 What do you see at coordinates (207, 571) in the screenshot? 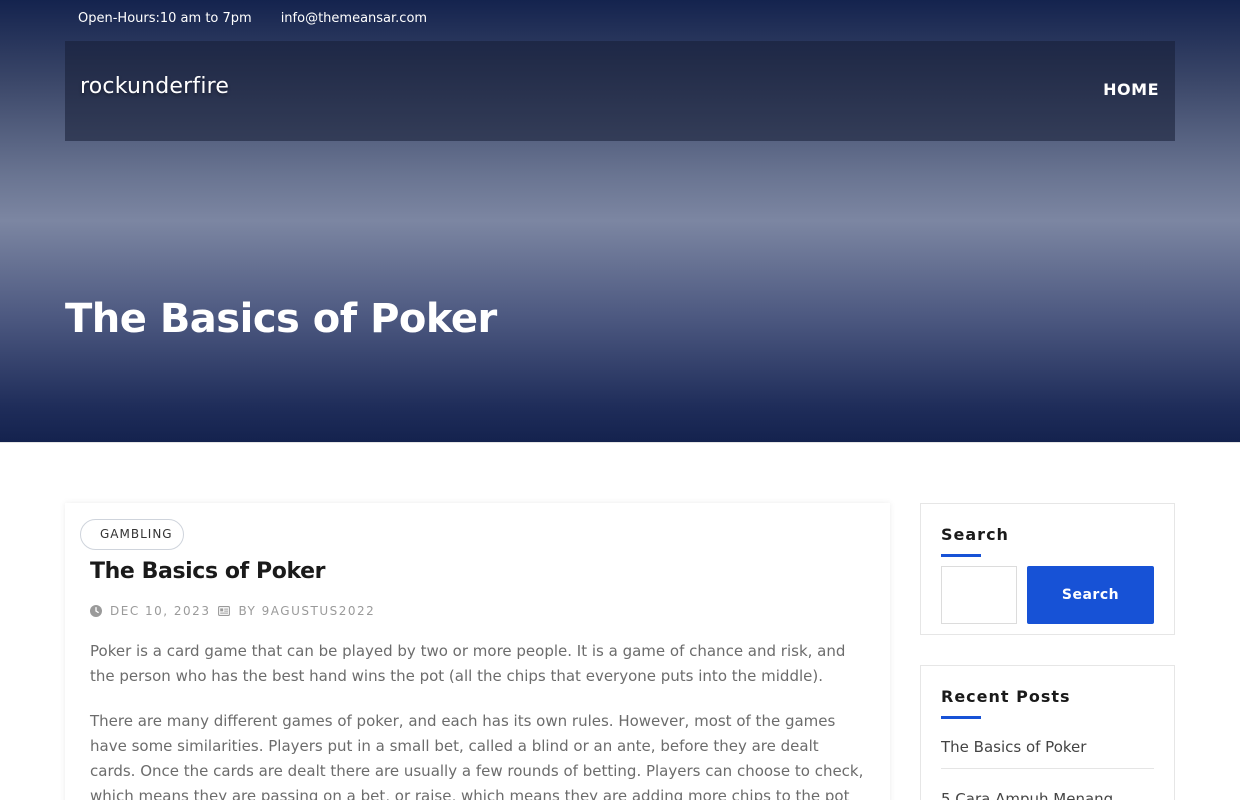
I see `post-title: The Basics of Poker` at bounding box center [207, 571].